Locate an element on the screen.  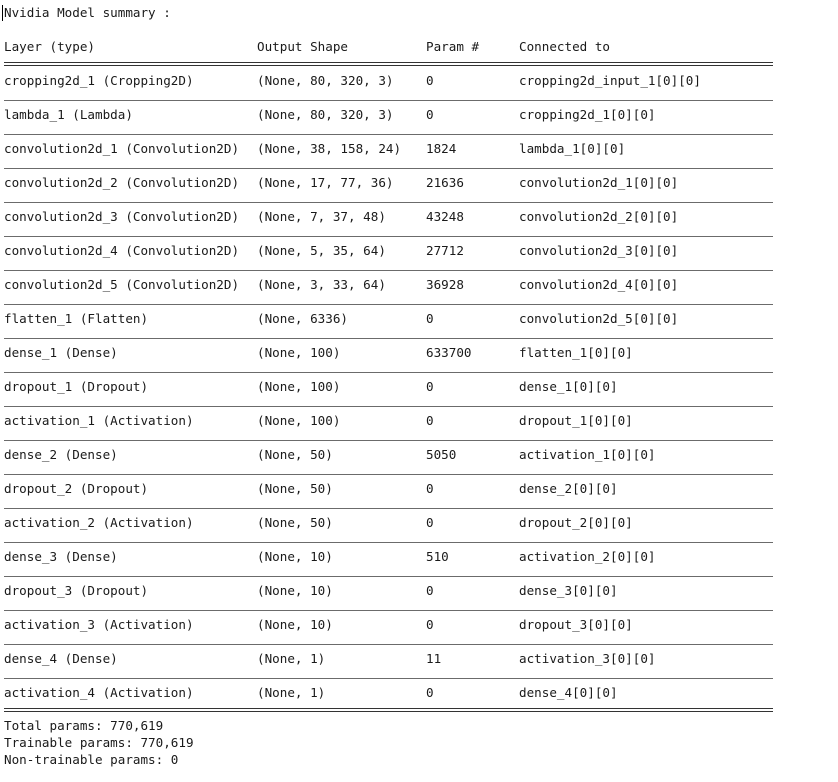
header-param-count: Param # is located at coordinates (453, 46).